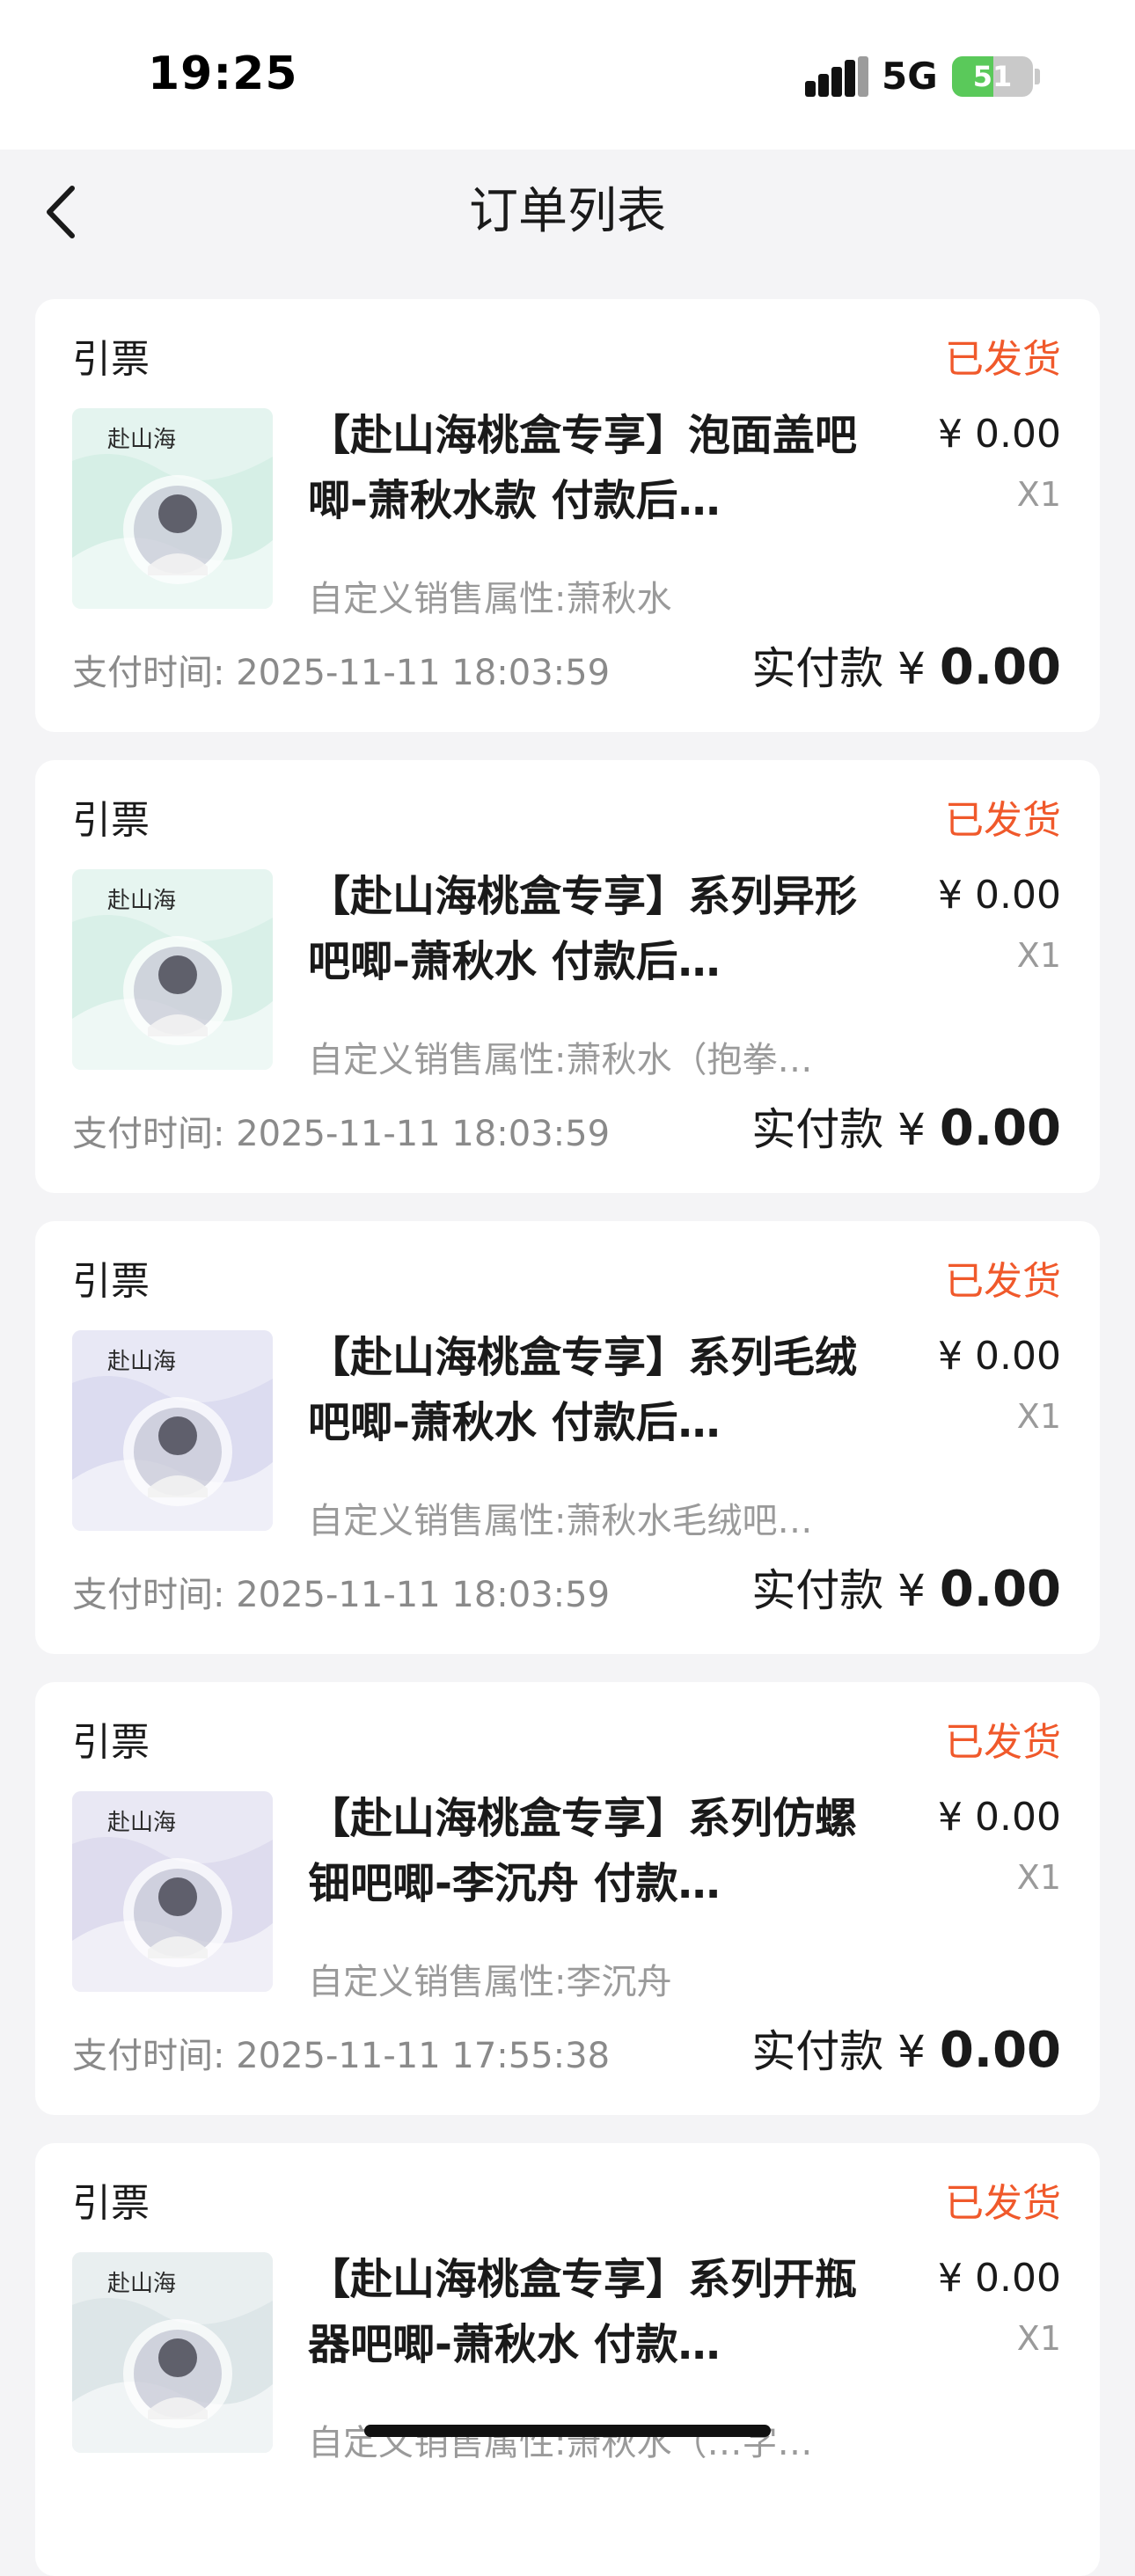 The width and height of the screenshot is (1135, 2576). What do you see at coordinates (341, 2056) in the screenshot?
I see `pay-time: 支付时间: 2025-11-11 17:55:38` at bounding box center [341, 2056].